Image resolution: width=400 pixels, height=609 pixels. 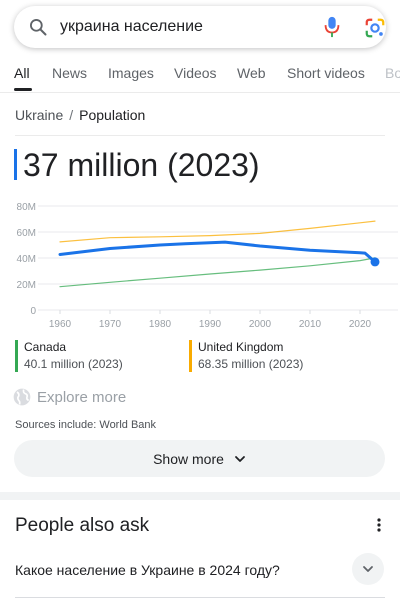 What do you see at coordinates (86, 425) in the screenshot?
I see `sources-note: Sources include: World Bank` at bounding box center [86, 425].